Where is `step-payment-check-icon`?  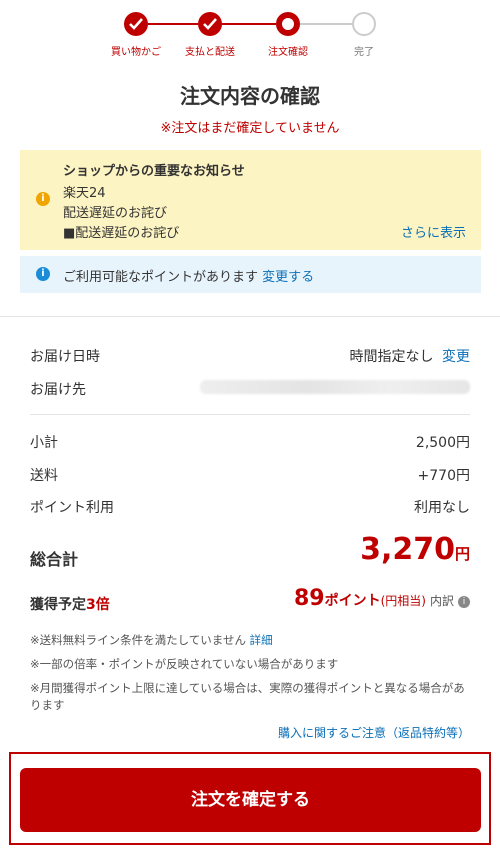 step-payment-check-icon is located at coordinates (210, 24).